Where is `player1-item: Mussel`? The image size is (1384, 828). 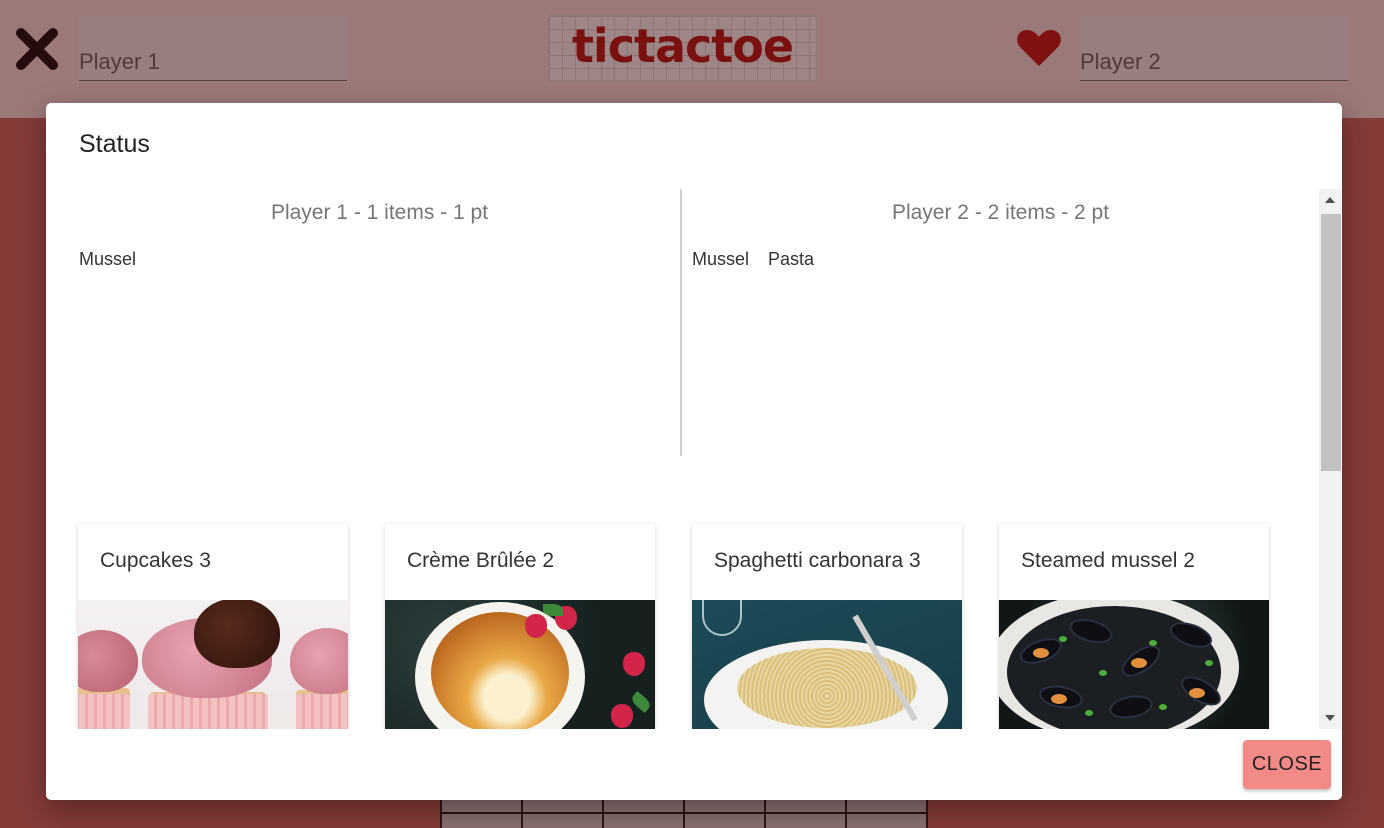 player1-item: Mussel is located at coordinates (108, 259).